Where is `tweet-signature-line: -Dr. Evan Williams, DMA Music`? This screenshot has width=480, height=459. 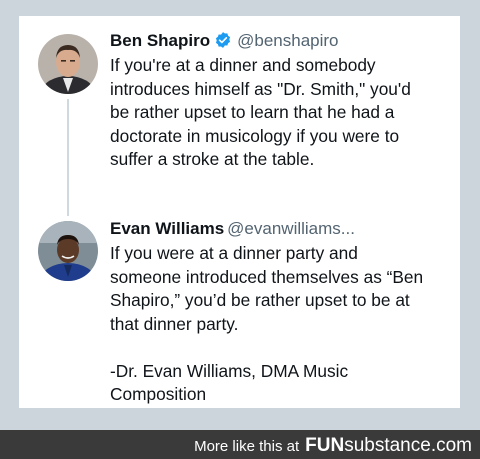 tweet-signature-line: -Dr. Evan Williams, DMA Music is located at coordinates (229, 370).